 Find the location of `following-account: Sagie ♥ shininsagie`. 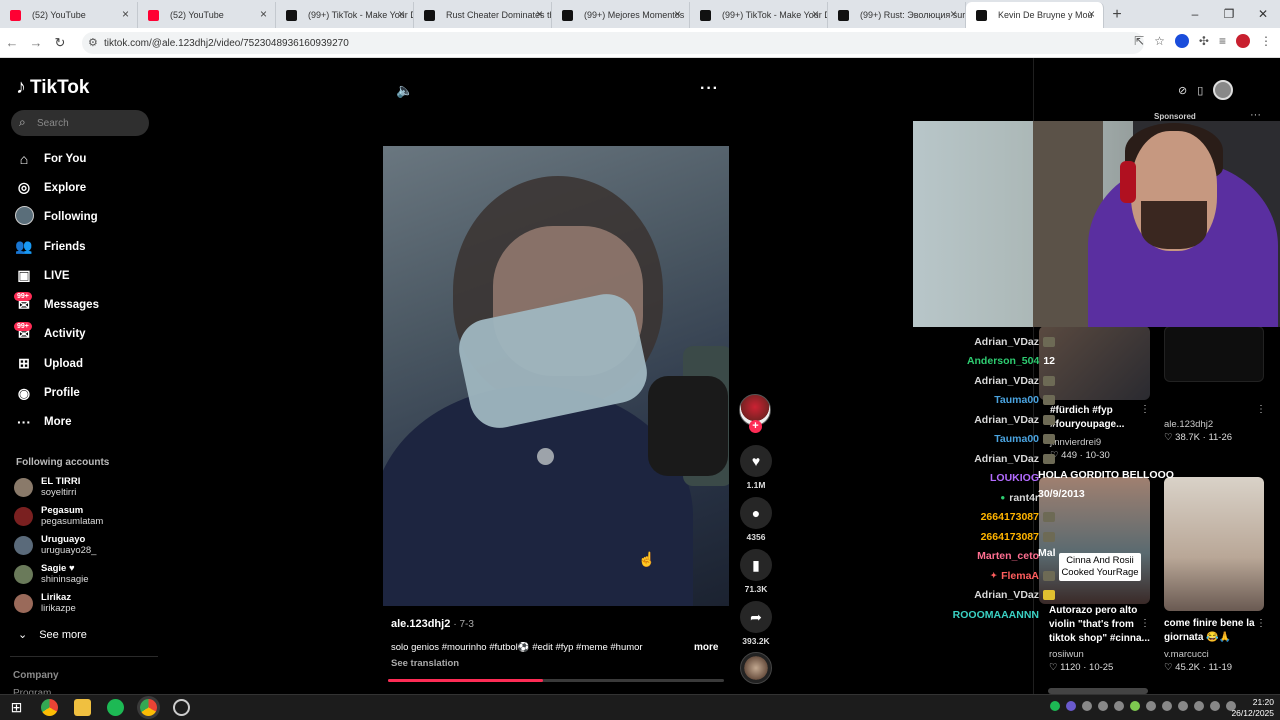

following-account: Sagie ♥ shininsagie is located at coordinates (51, 574).